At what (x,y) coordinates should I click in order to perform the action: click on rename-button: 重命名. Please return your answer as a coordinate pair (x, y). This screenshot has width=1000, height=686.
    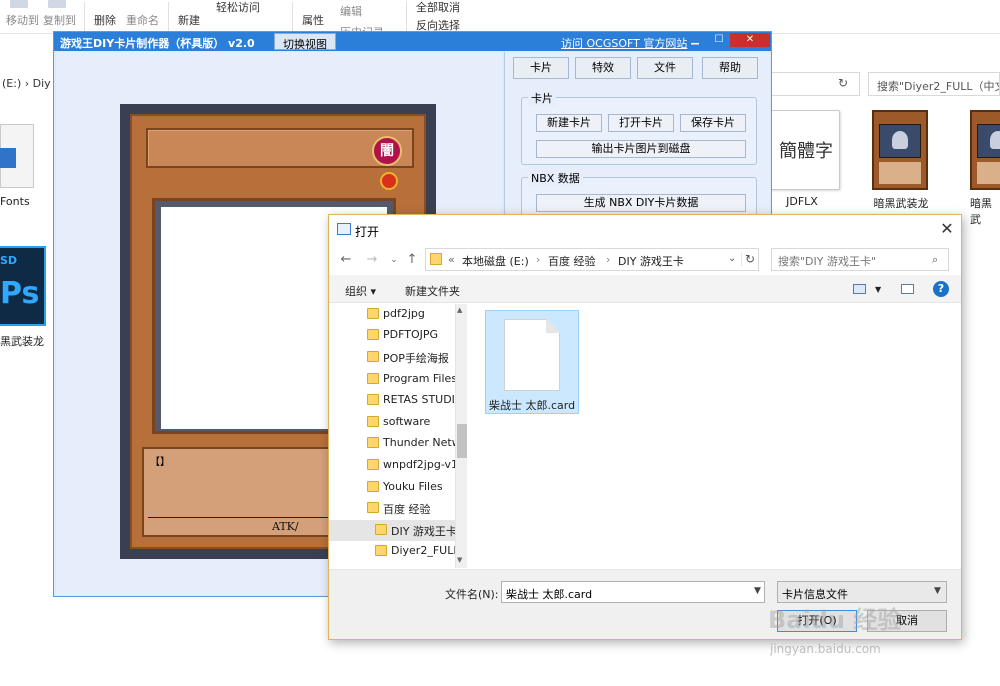
    Looking at the image, I should click on (142, 20).